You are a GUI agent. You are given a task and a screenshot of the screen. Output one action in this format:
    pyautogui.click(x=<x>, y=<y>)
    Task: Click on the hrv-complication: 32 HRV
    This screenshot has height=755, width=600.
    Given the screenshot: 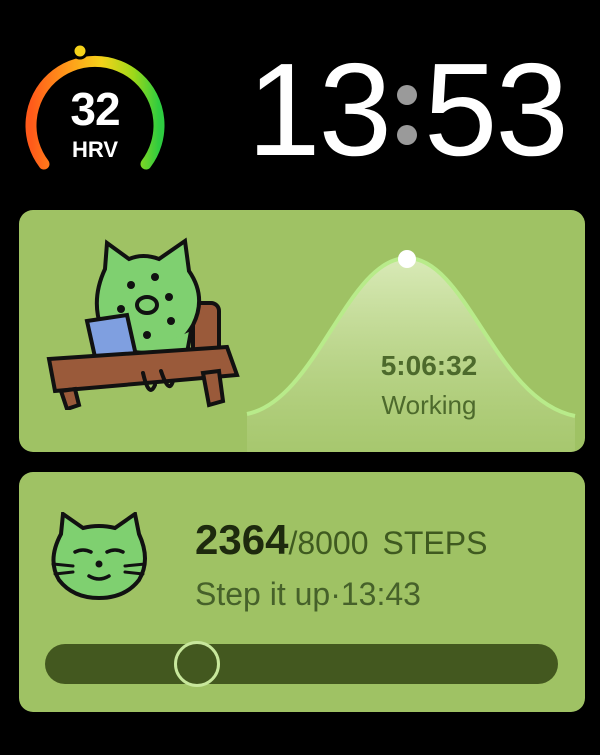 What is the action you would take?
    pyautogui.click(x=95, y=110)
    